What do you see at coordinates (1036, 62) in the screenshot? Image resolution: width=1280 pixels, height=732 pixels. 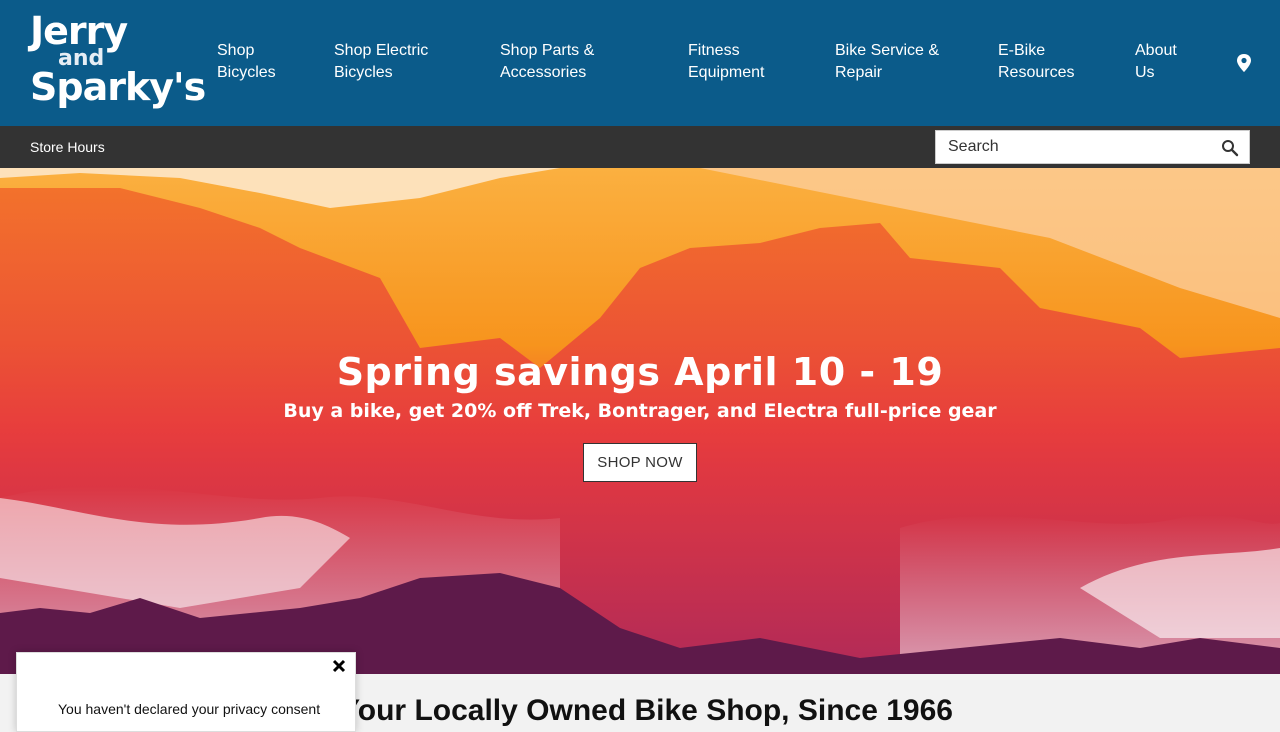 I see `nav-ebike-resources: E-Bike Resources` at bounding box center [1036, 62].